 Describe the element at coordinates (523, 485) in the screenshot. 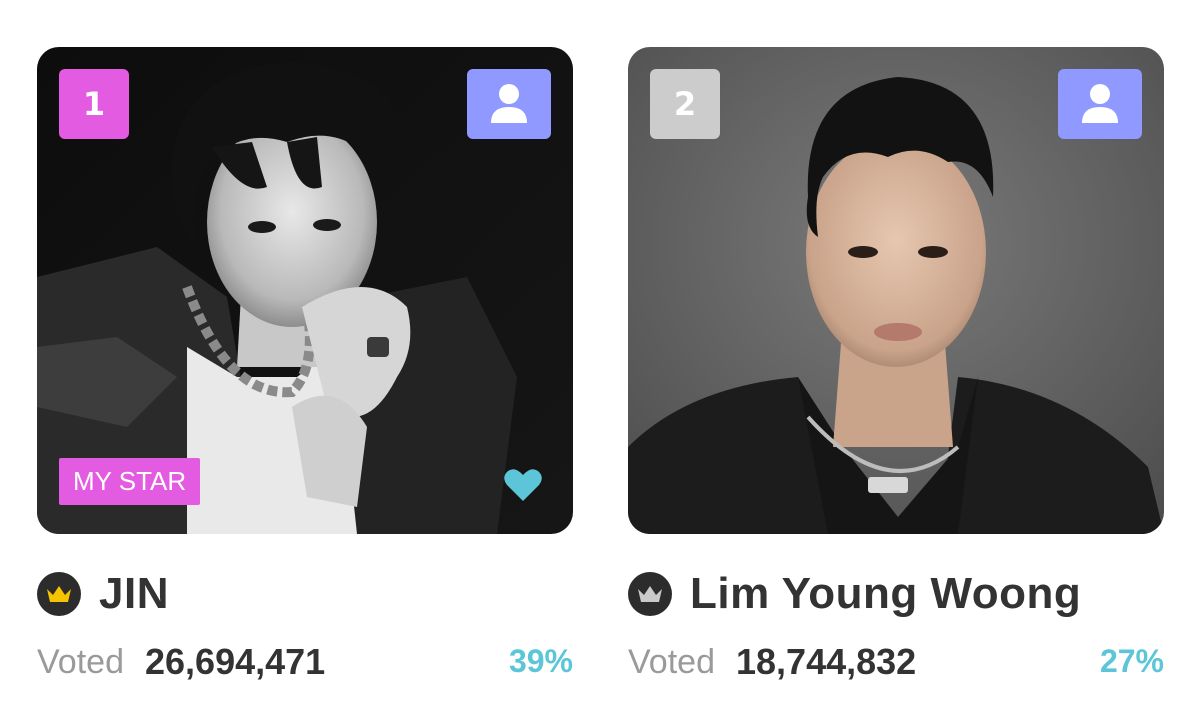

I see `heart-icon` at that location.